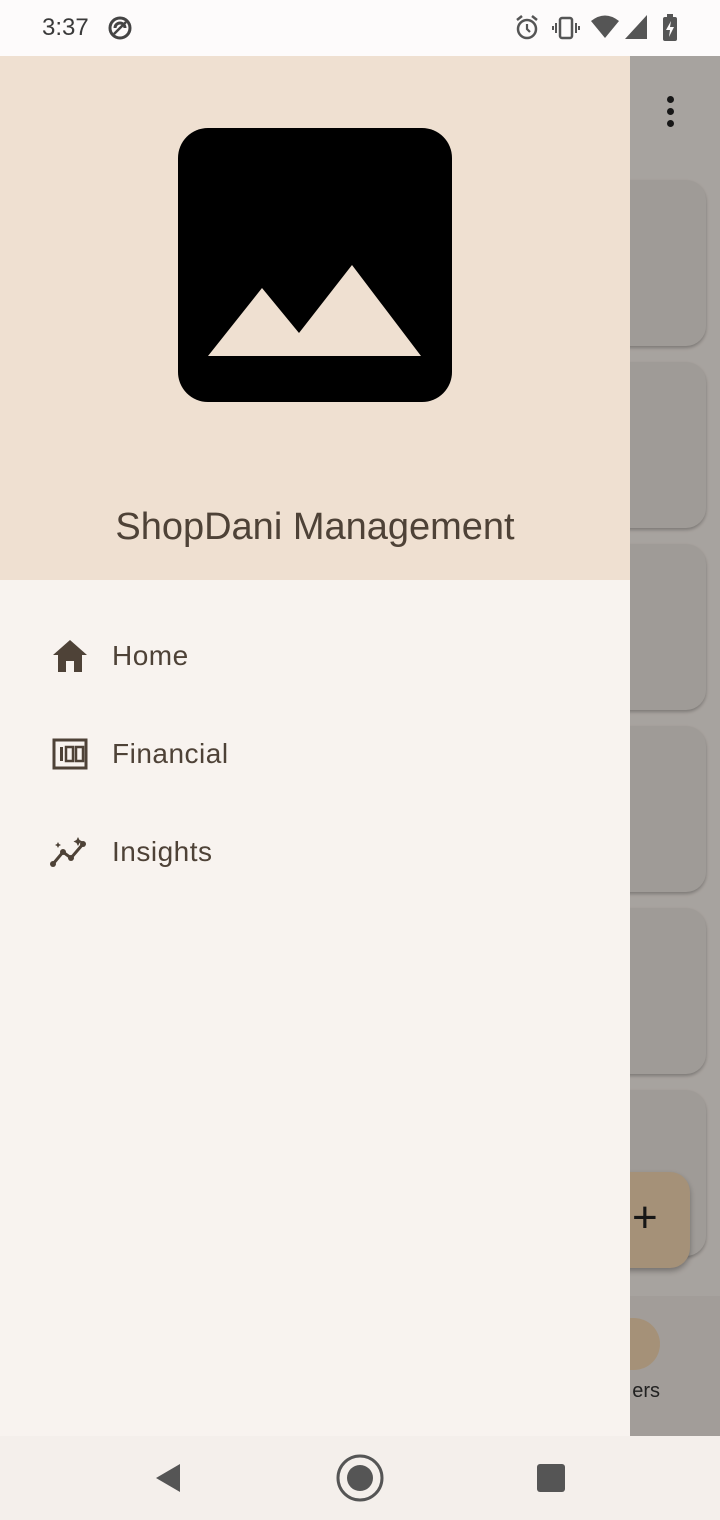 Image resolution: width=720 pixels, height=1520 pixels. I want to click on alarm-icon, so click(527, 30).